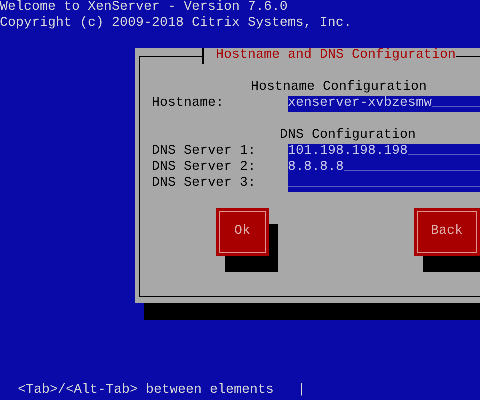  What do you see at coordinates (204, 152) in the screenshot?
I see `field-label: DNS Server 1:` at bounding box center [204, 152].